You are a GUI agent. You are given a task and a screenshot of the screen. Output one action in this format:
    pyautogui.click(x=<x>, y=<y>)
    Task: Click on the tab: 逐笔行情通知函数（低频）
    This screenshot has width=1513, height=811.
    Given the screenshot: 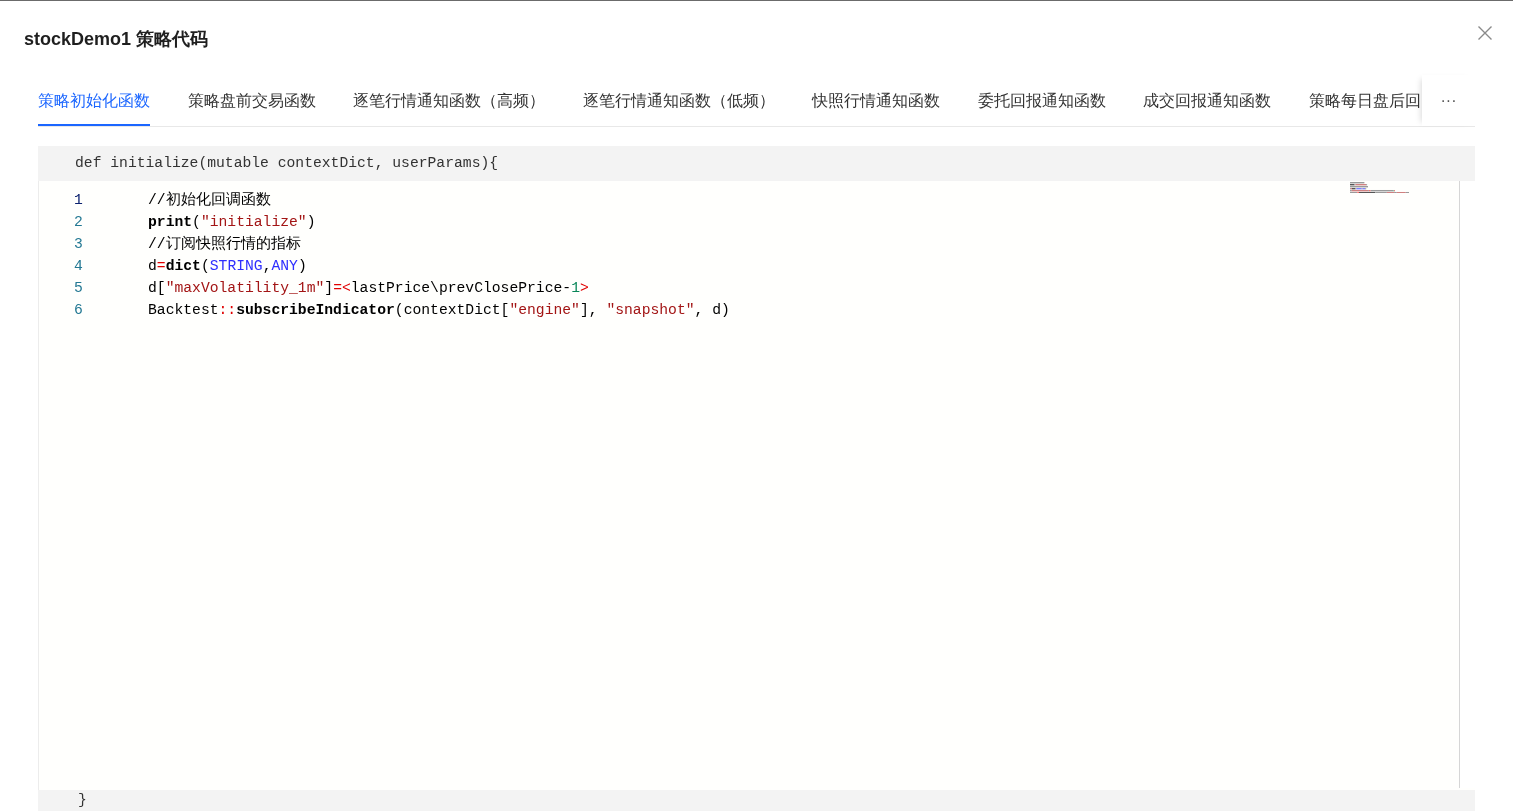 What is the action you would take?
    pyautogui.click(x=678, y=100)
    